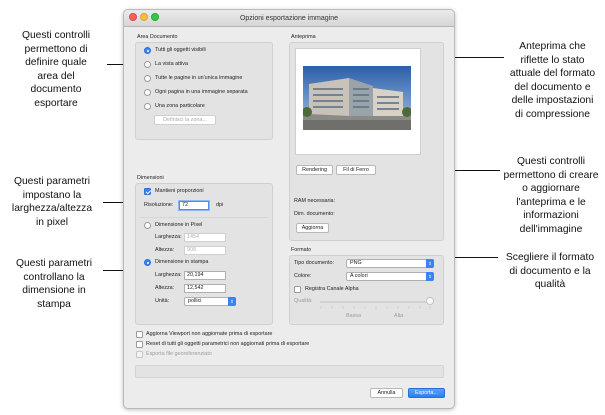 The width and height of the screenshot is (605, 415). What do you see at coordinates (179, 354) in the screenshot?
I see `georeferenced-label: Esporta file georeferenziato` at bounding box center [179, 354].